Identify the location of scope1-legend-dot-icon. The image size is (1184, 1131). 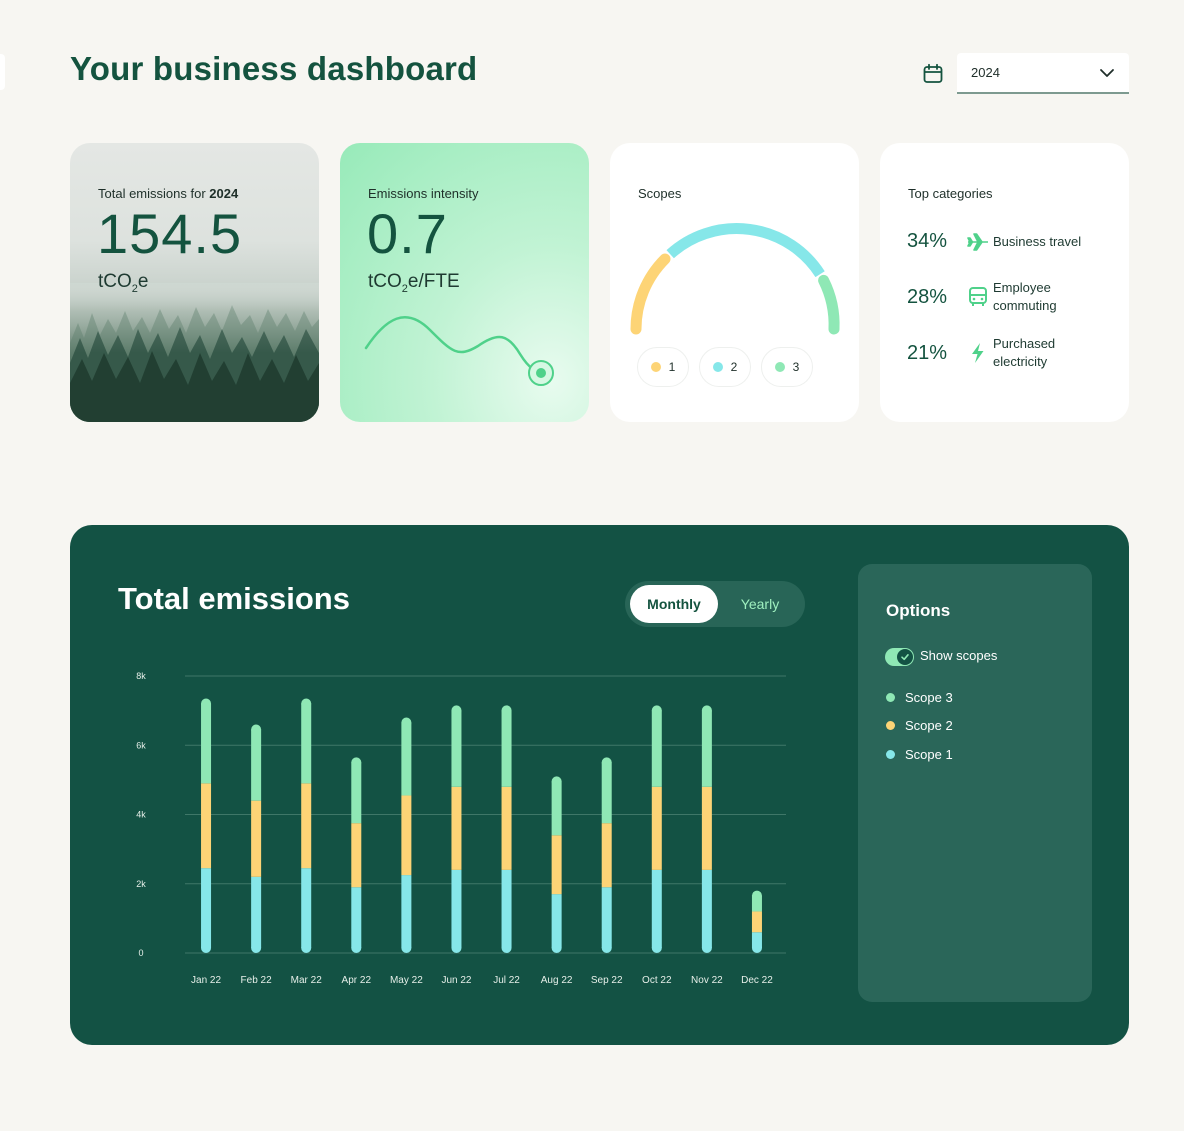
(890, 754).